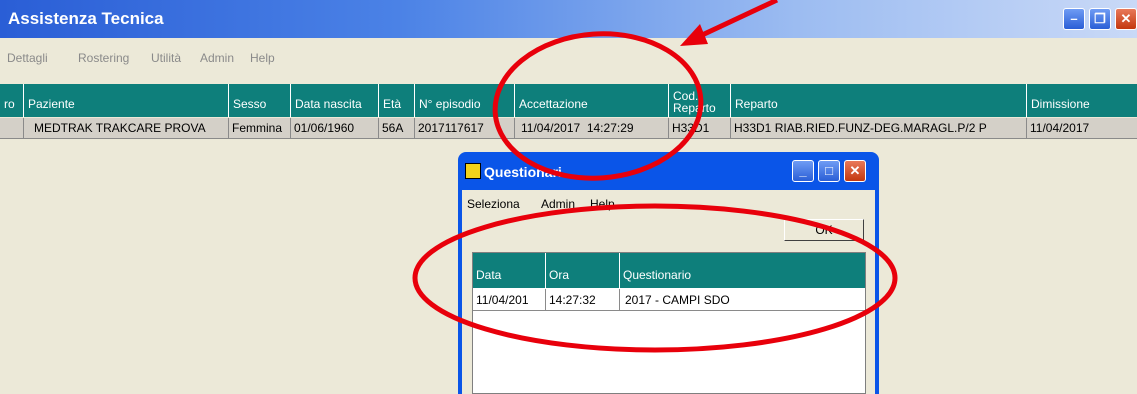 Image resolution: width=1137 pixels, height=394 pixels. What do you see at coordinates (738, 19) in the screenshot?
I see `annotation-arrow-shaft` at bounding box center [738, 19].